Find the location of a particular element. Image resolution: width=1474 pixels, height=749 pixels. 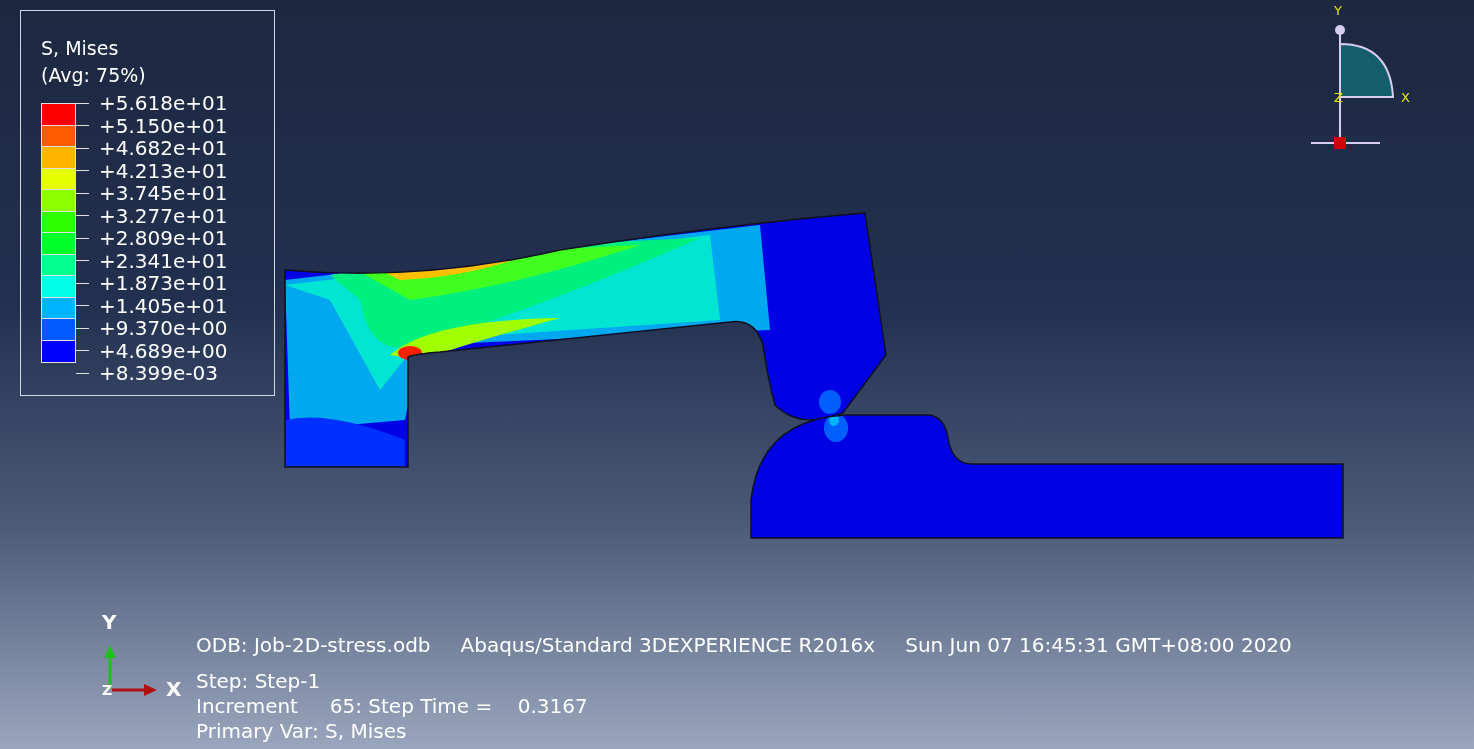

info-text: Increment 65: Step Time = 0.3167 is located at coordinates (392, 706).